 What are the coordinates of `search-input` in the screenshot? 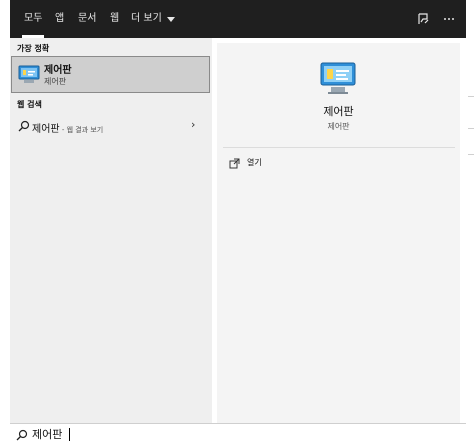 It's located at (242, 434).